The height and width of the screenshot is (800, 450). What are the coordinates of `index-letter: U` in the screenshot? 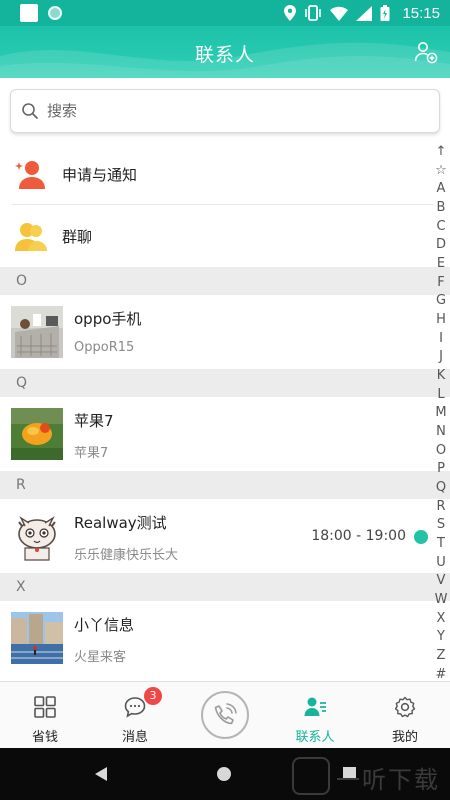 It's located at (441, 562).